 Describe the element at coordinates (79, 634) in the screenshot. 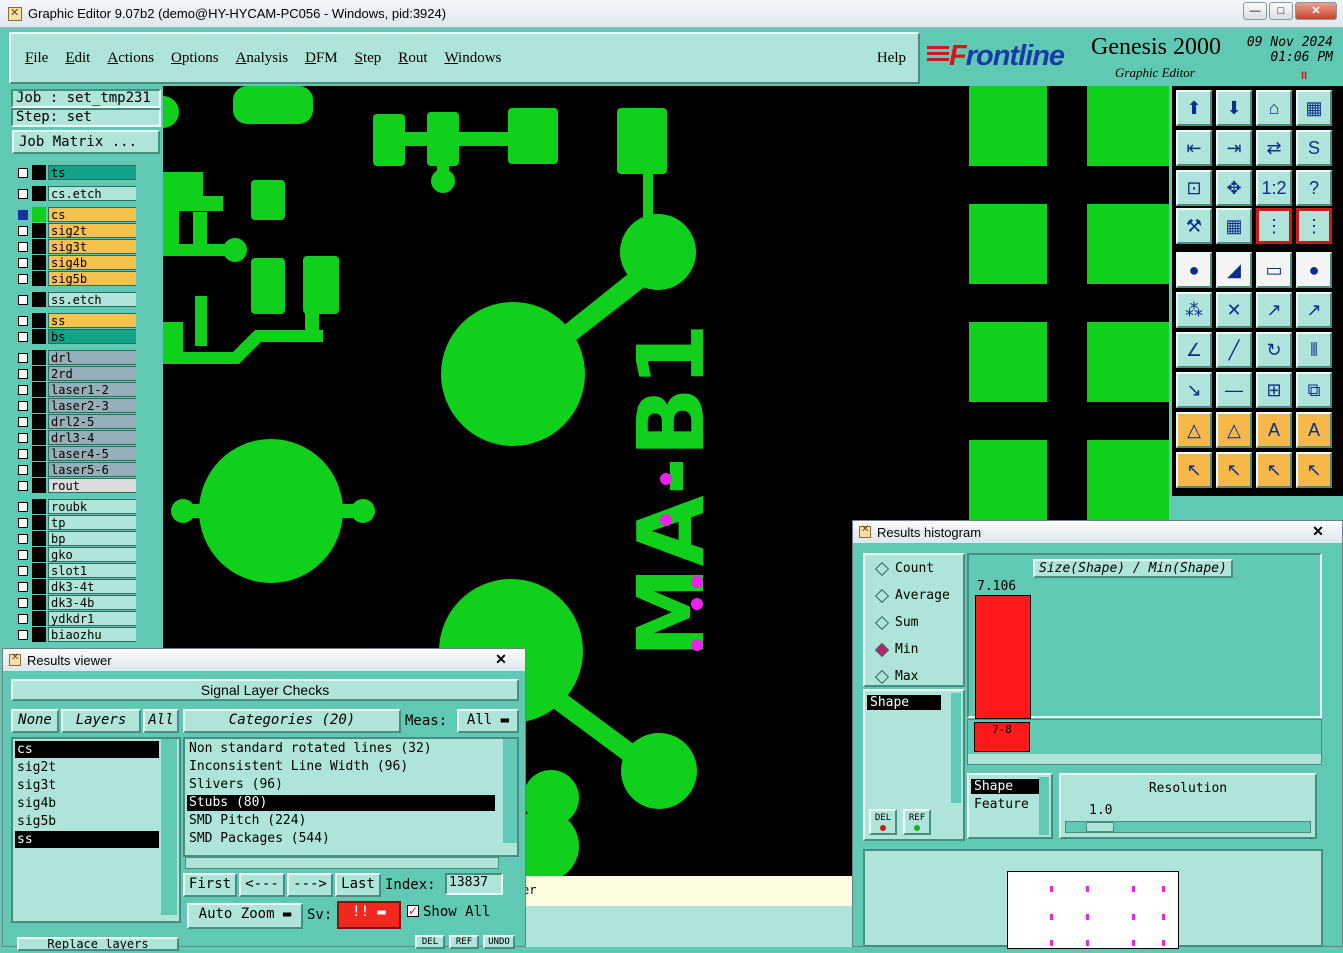

I see `layer-row-biaozhu: biaozhu` at that location.